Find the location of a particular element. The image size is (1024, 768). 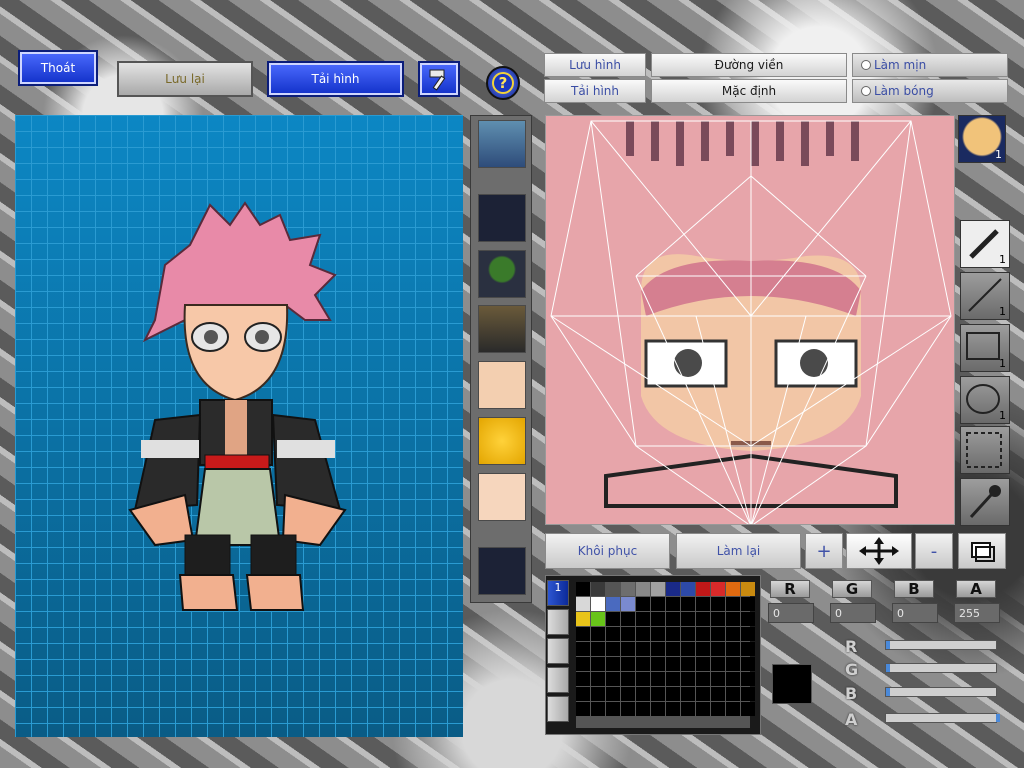

outline-tab: Đường viền is located at coordinates (749, 65).